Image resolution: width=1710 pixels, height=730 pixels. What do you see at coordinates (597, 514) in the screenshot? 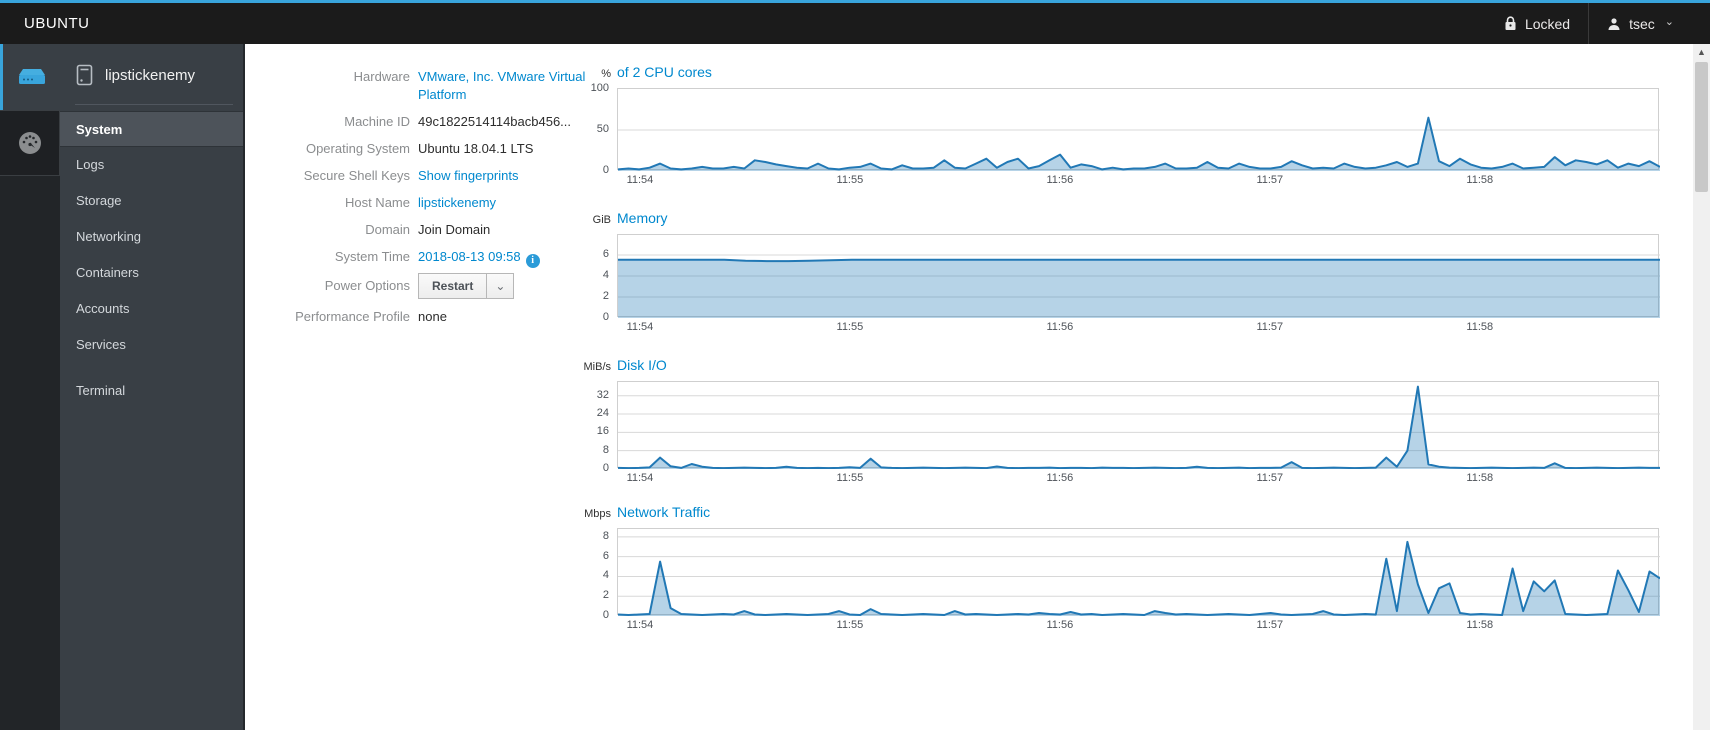
I see `chart-unit-label: Mbps` at bounding box center [597, 514].